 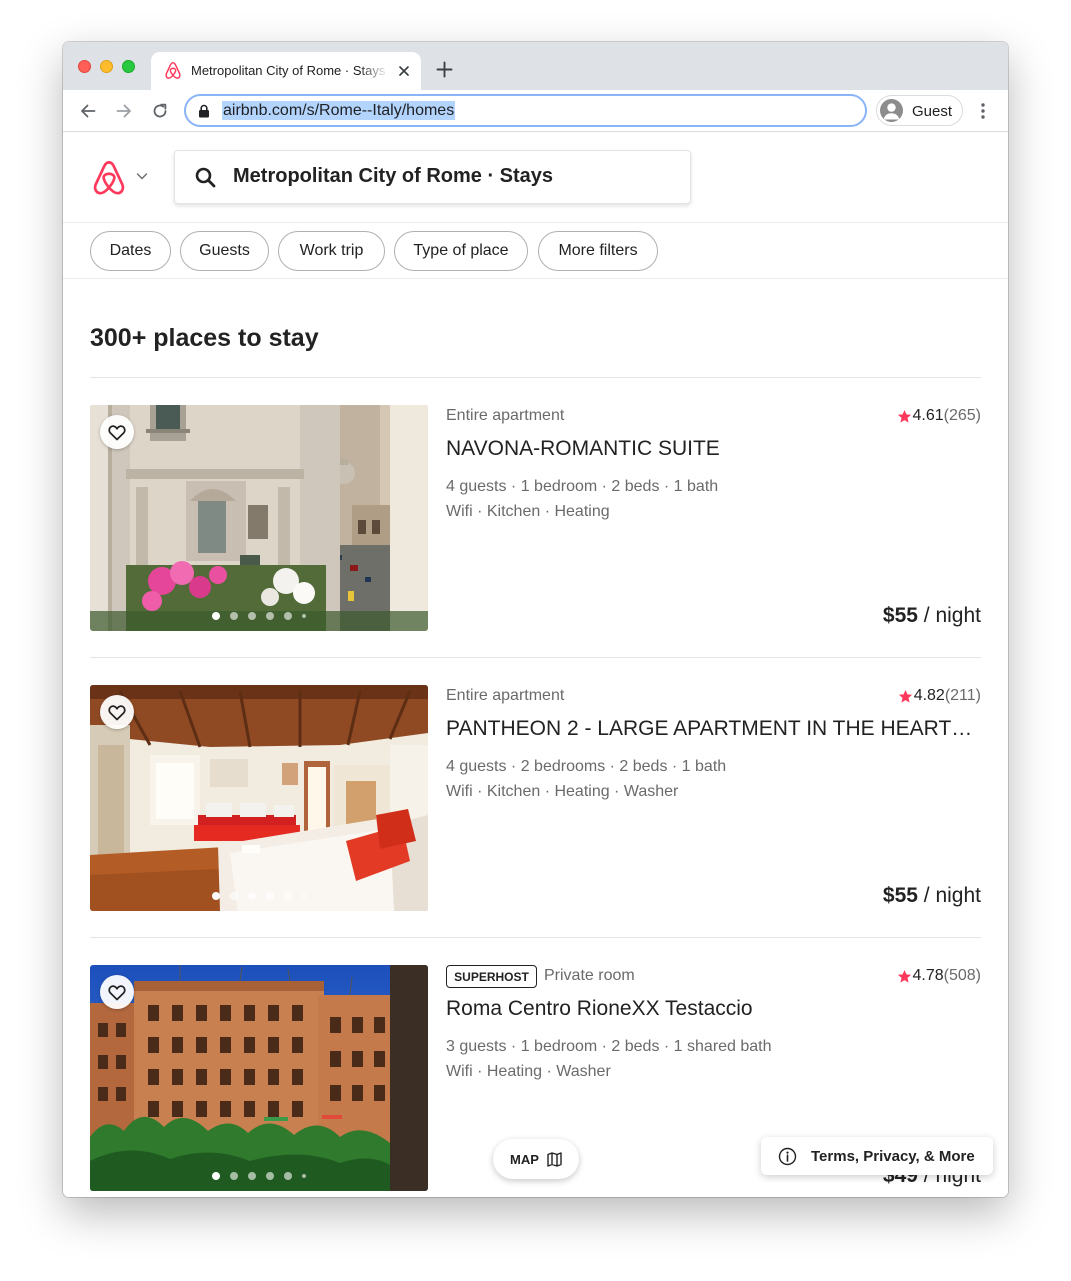 I want to click on listing-amenities: Wifi · Kitchen · Heating, so click(x=528, y=511).